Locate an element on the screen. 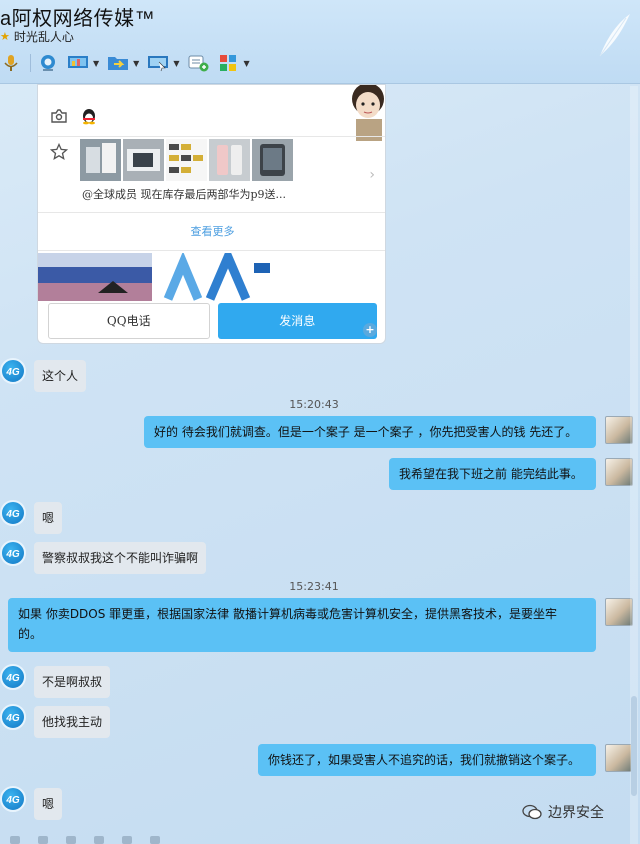  star-outline-icon is located at coordinates (59, 151).